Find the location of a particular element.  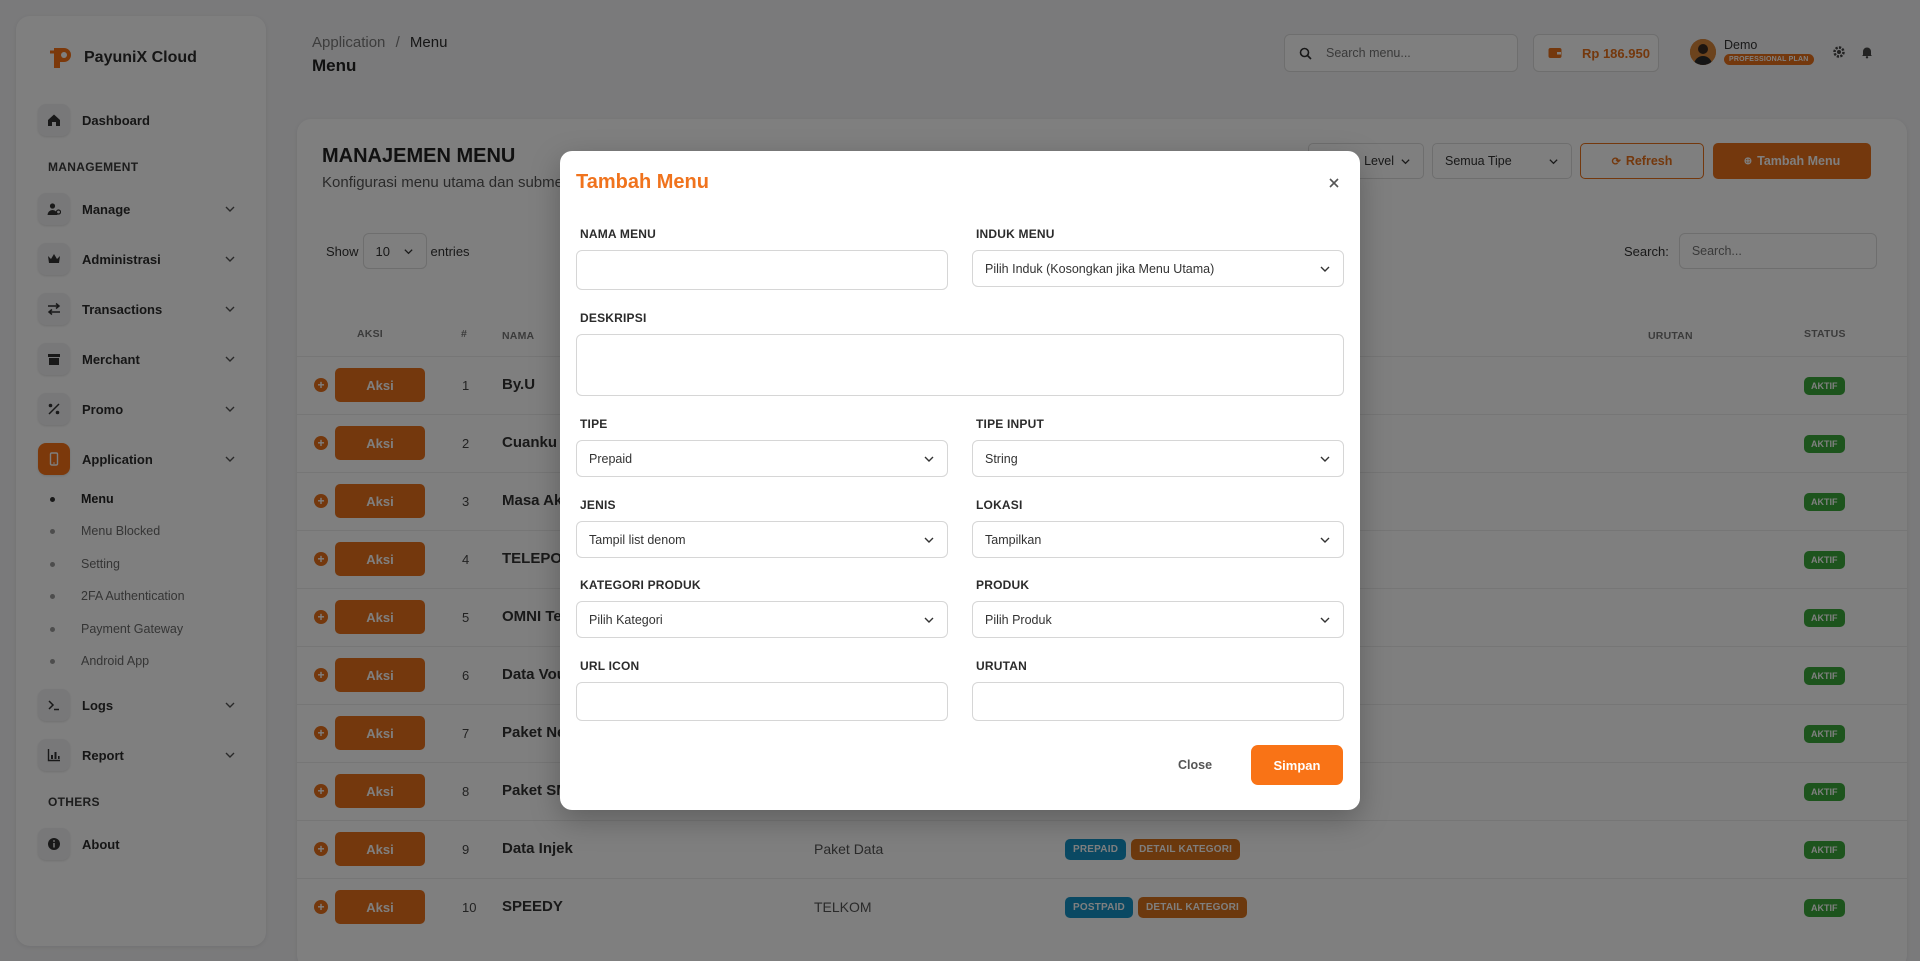

close-icon is located at coordinates (1334, 183).